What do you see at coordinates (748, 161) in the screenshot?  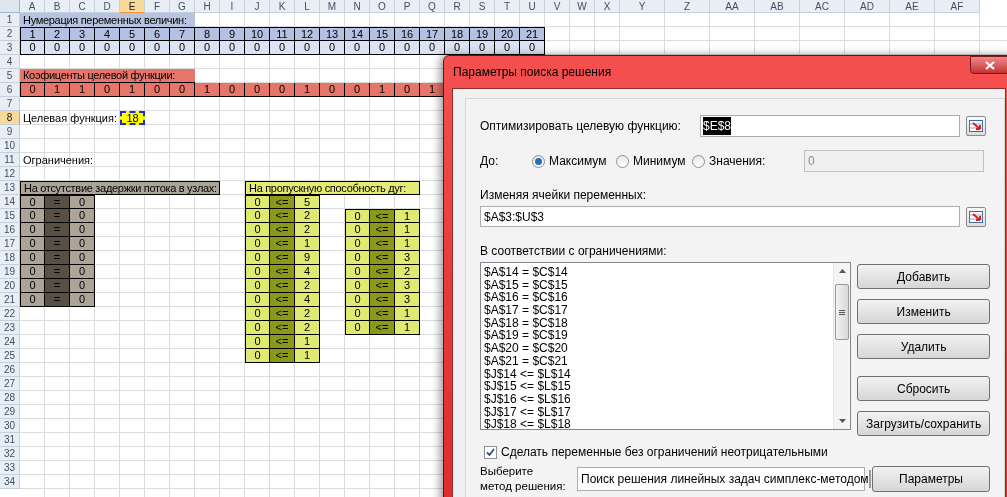 I see `radio-option: Значения:` at bounding box center [748, 161].